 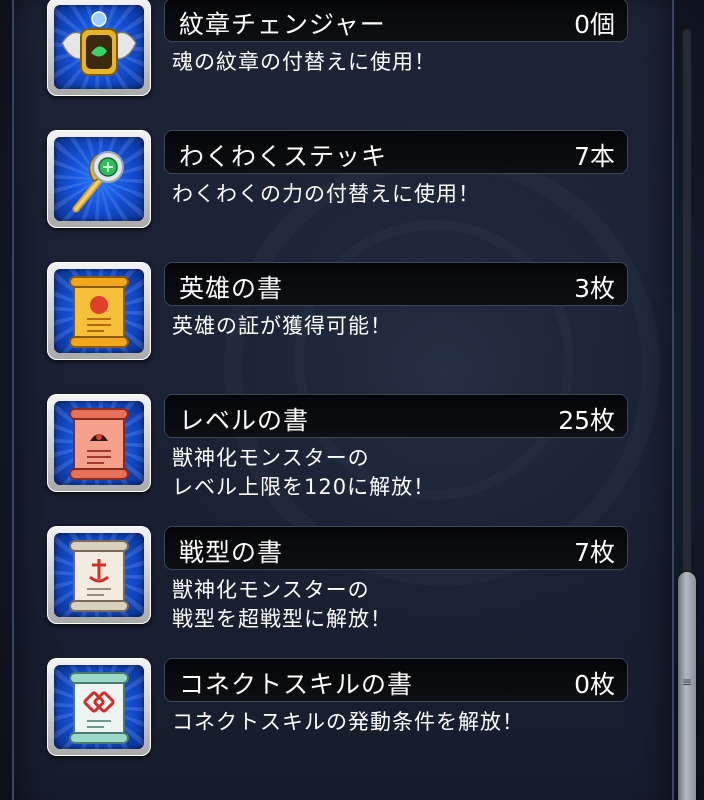 What do you see at coordinates (687, 682) in the screenshot?
I see `grip-icon: ≡` at bounding box center [687, 682].